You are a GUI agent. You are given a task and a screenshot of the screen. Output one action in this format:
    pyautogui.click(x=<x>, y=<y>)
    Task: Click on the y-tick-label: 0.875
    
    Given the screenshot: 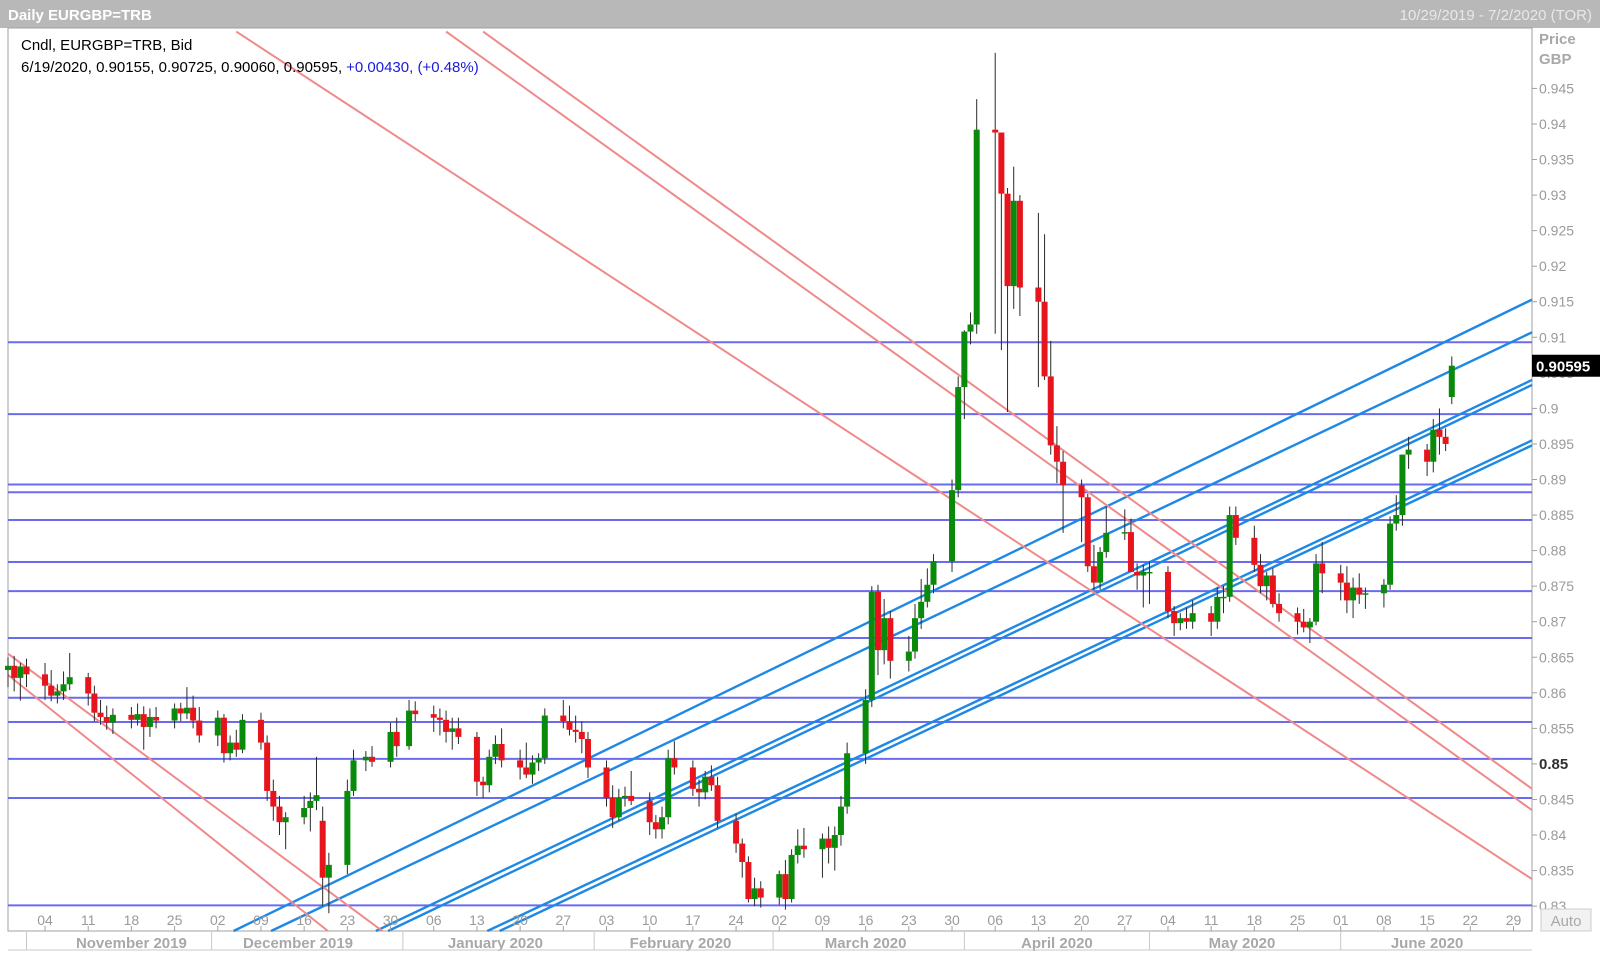 What is the action you would take?
    pyautogui.click(x=1556, y=586)
    